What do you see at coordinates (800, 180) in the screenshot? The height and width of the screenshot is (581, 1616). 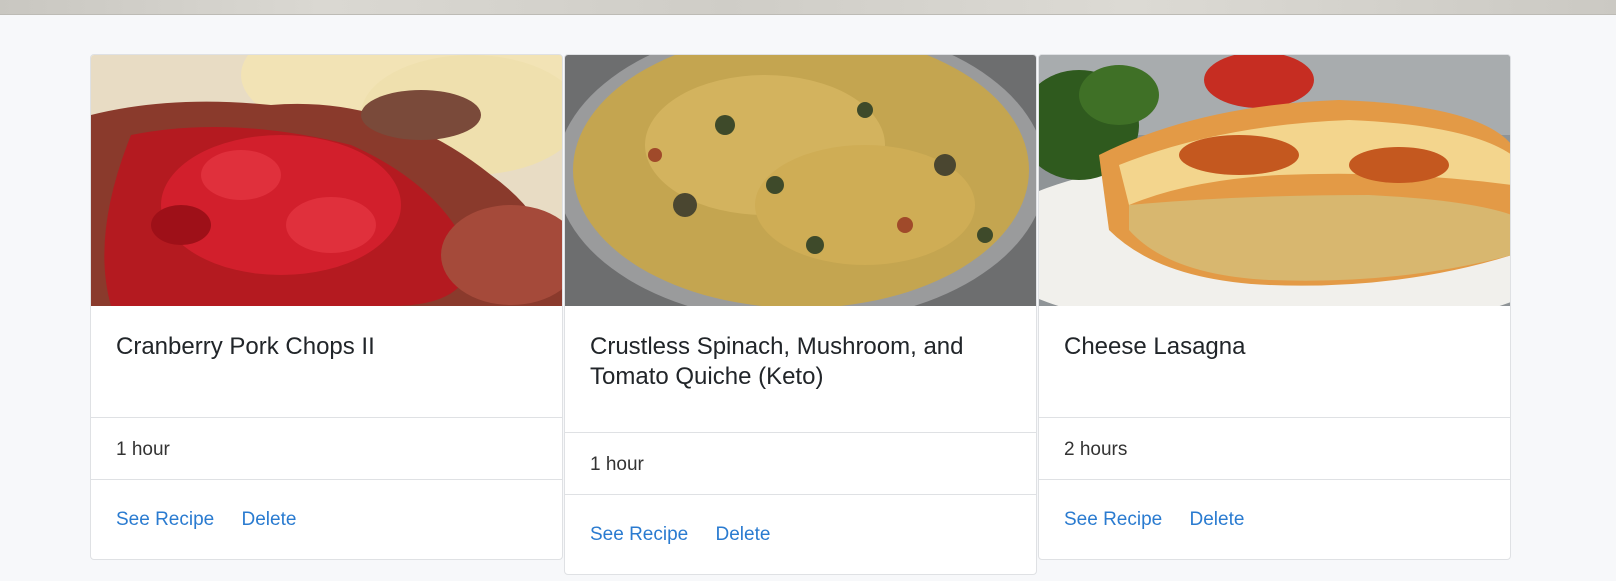 I see `recipe-image-spinach-quiche` at bounding box center [800, 180].